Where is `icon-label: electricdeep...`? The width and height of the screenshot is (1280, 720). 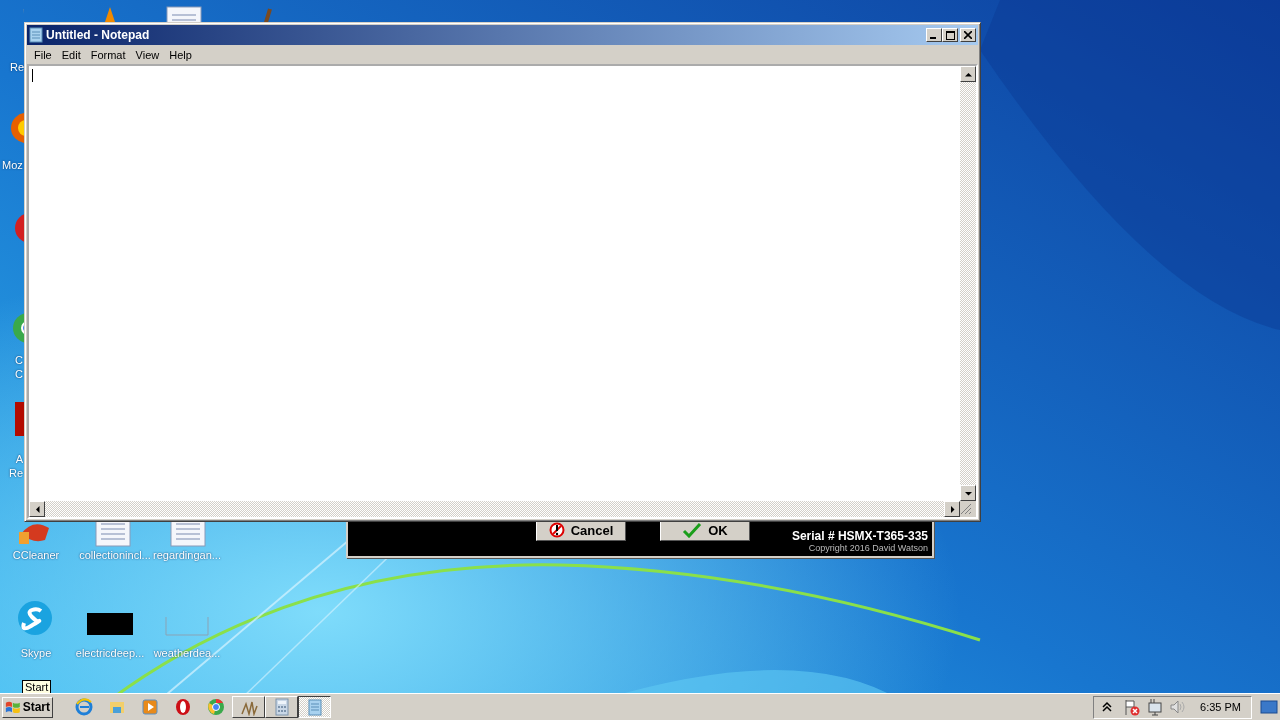
icon-label: electricdeep... is located at coordinates (110, 653).